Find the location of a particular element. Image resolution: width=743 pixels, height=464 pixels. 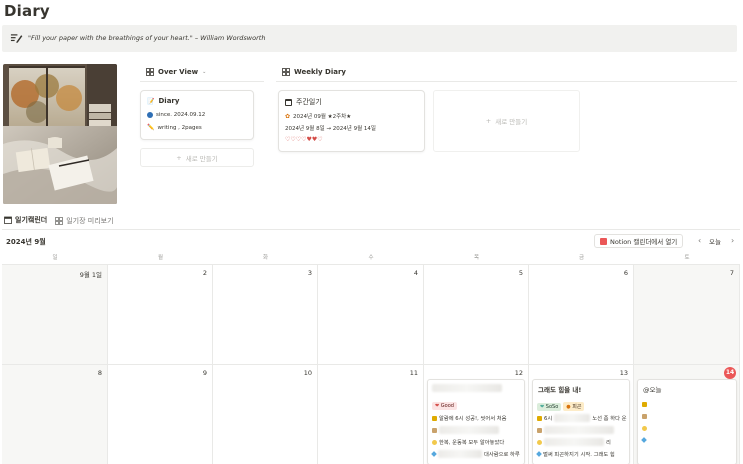

open-in-notion-calendar-button: Notion 캘린더에서 열기 is located at coordinates (639, 241).